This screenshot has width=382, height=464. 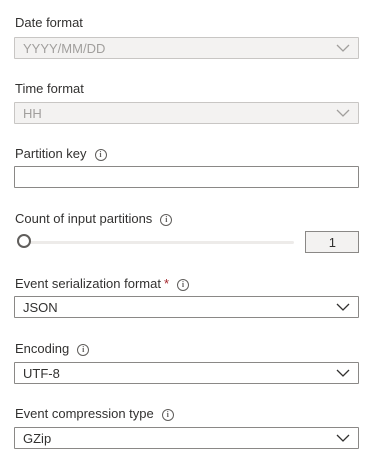 What do you see at coordinates (49, 22) in the screenshot?
I see `date-format-label: Date format` at bounding box center [49, 22].